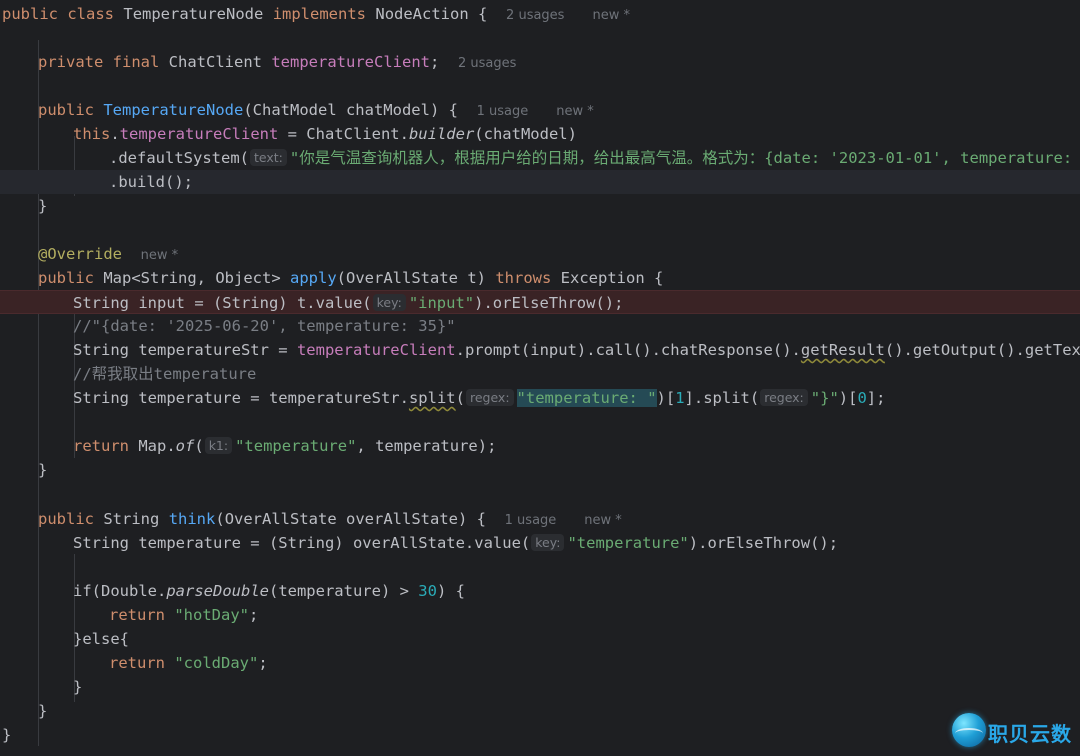  I want to click on annotation: @Override, so click(80, 254).